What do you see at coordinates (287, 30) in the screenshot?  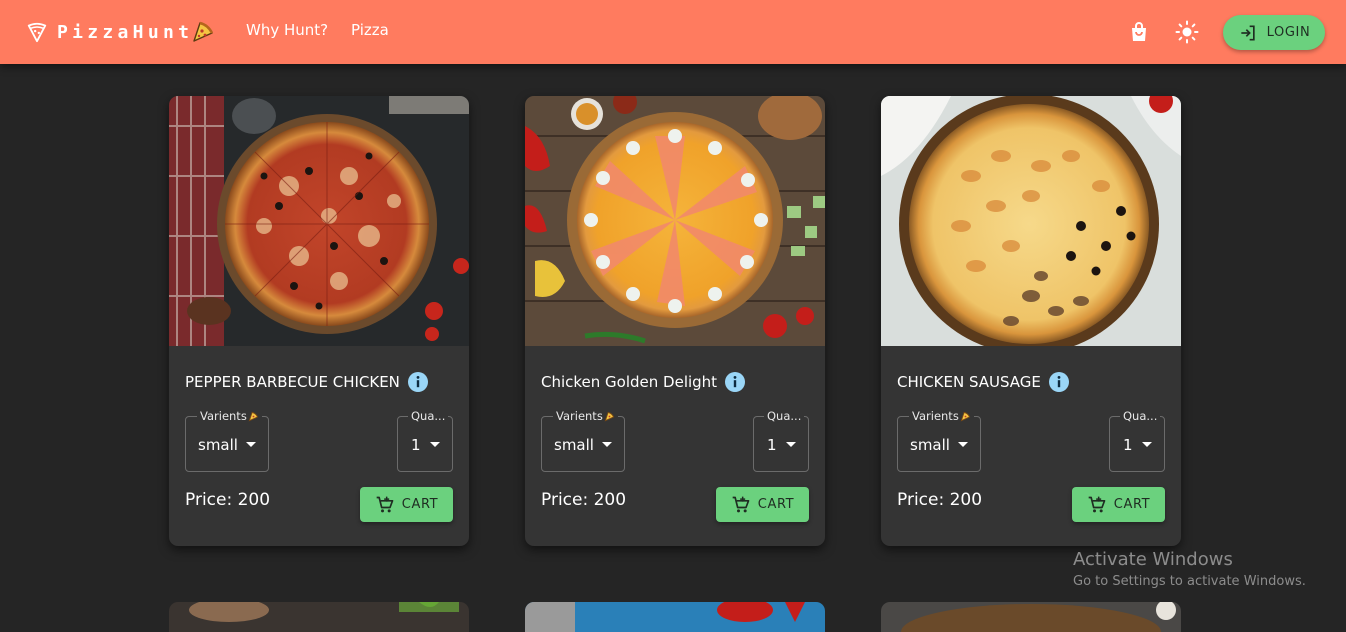 I see `nav-link-why-hunt: Why Hunt?` at bounding box center [287, 30].